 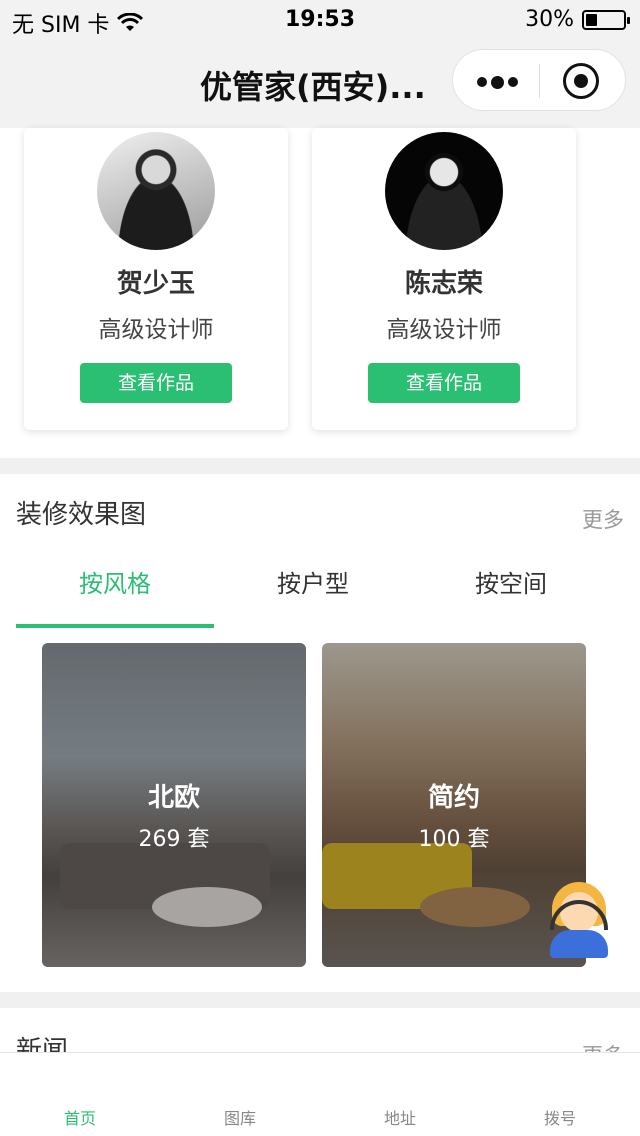 I want to click on miniprogram-capsule, so click(x=539, y=80).